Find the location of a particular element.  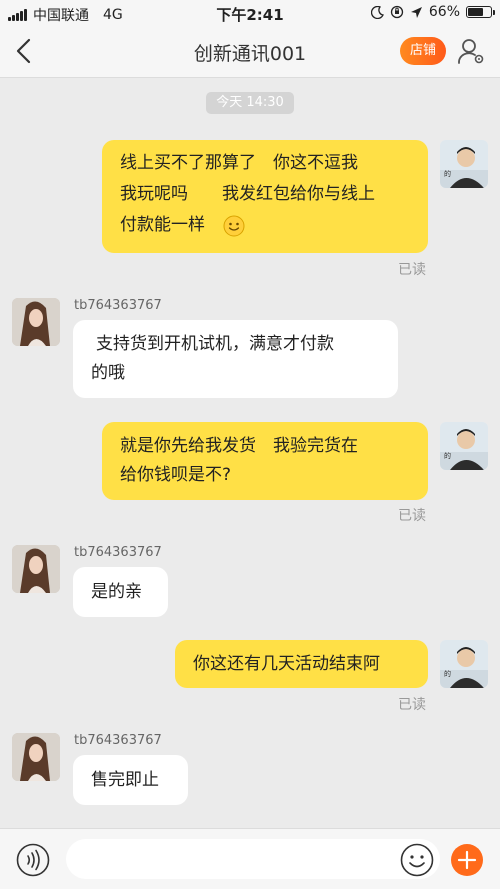

shop-button: 店铺 is located at coordinates (423, 51).